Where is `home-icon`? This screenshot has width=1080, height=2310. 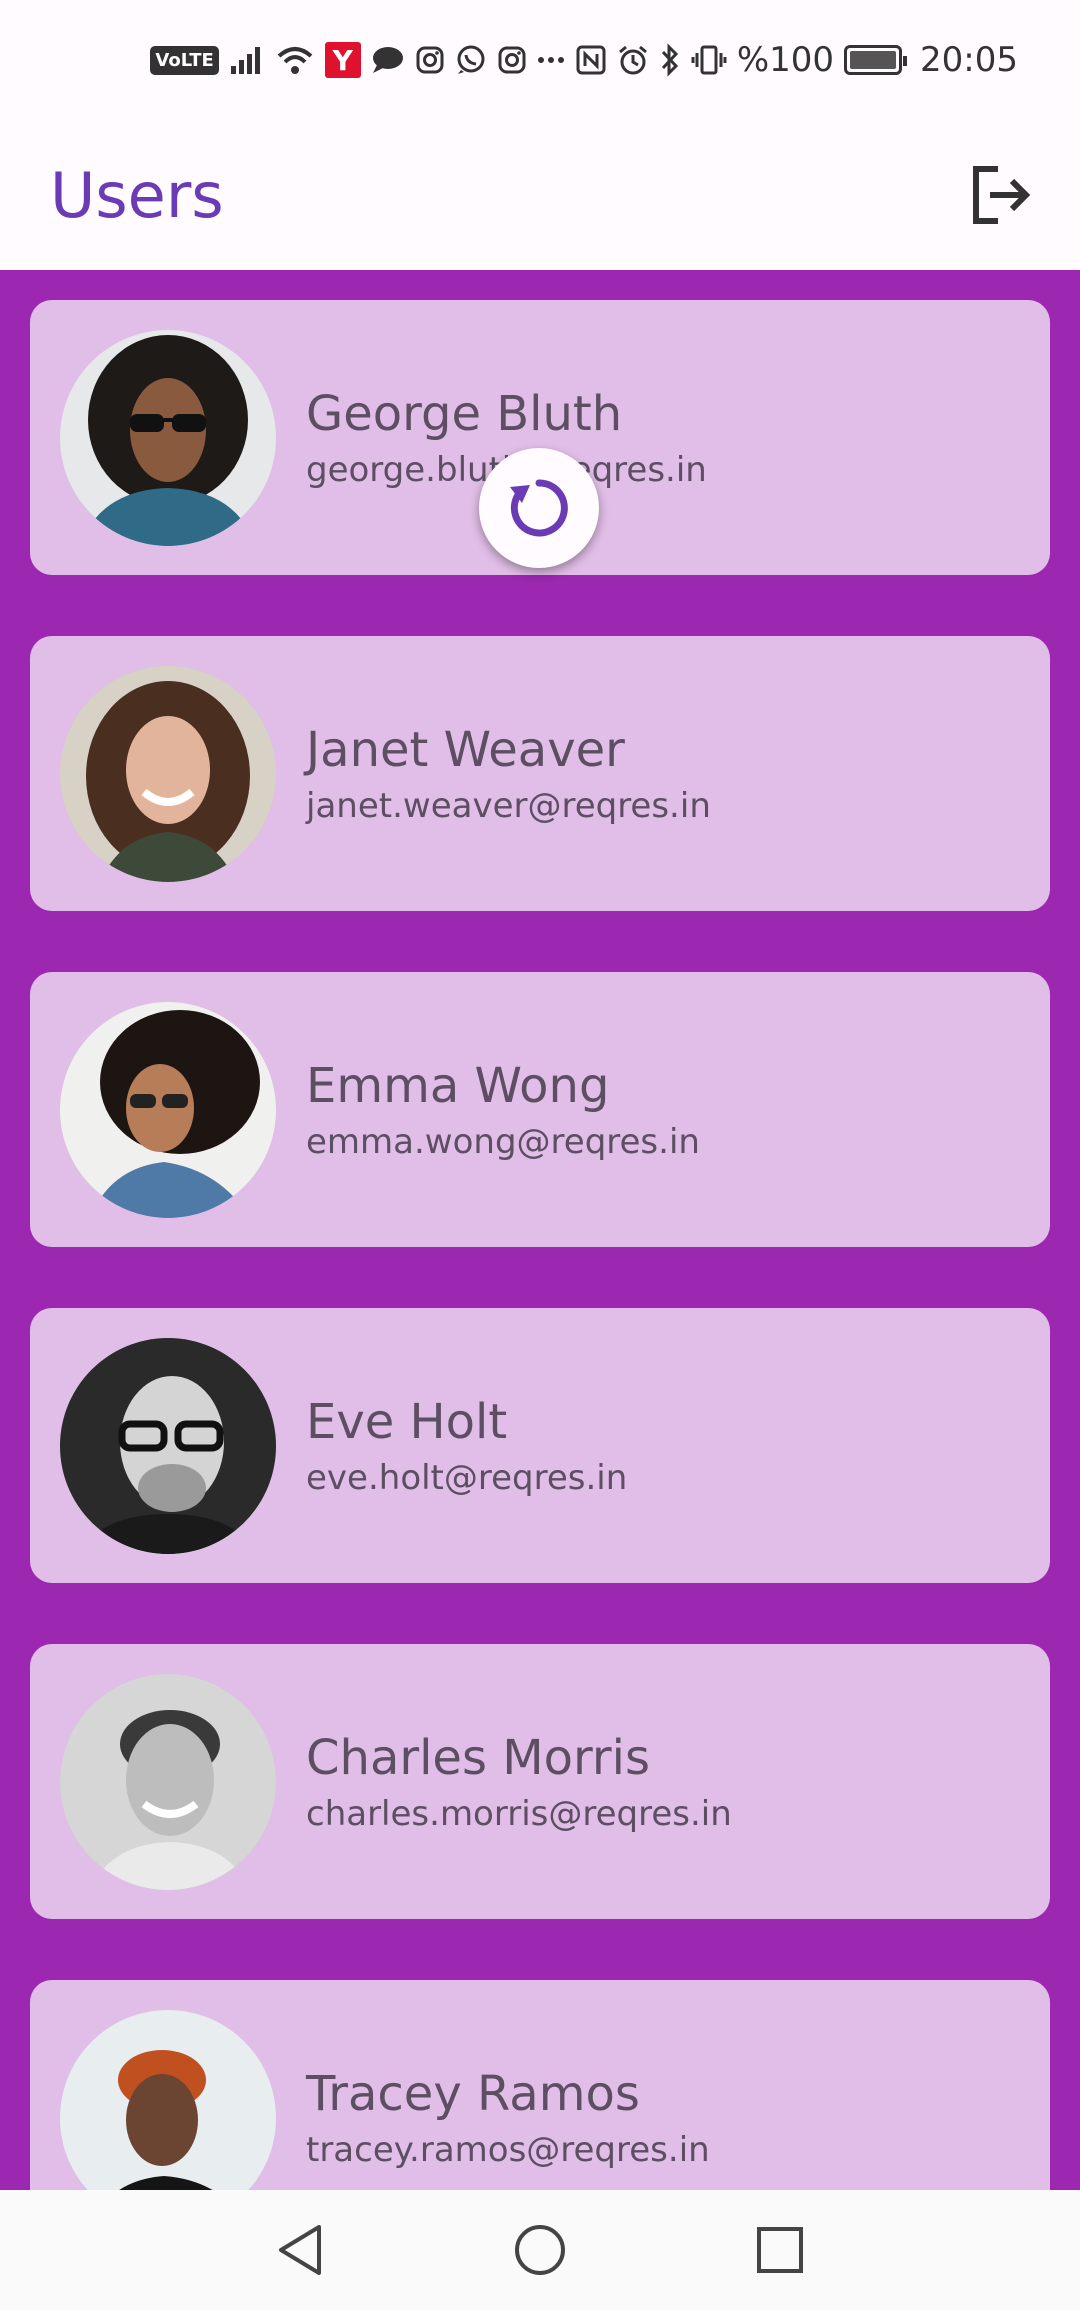
home-icon is located at coordinates (540, 2250).